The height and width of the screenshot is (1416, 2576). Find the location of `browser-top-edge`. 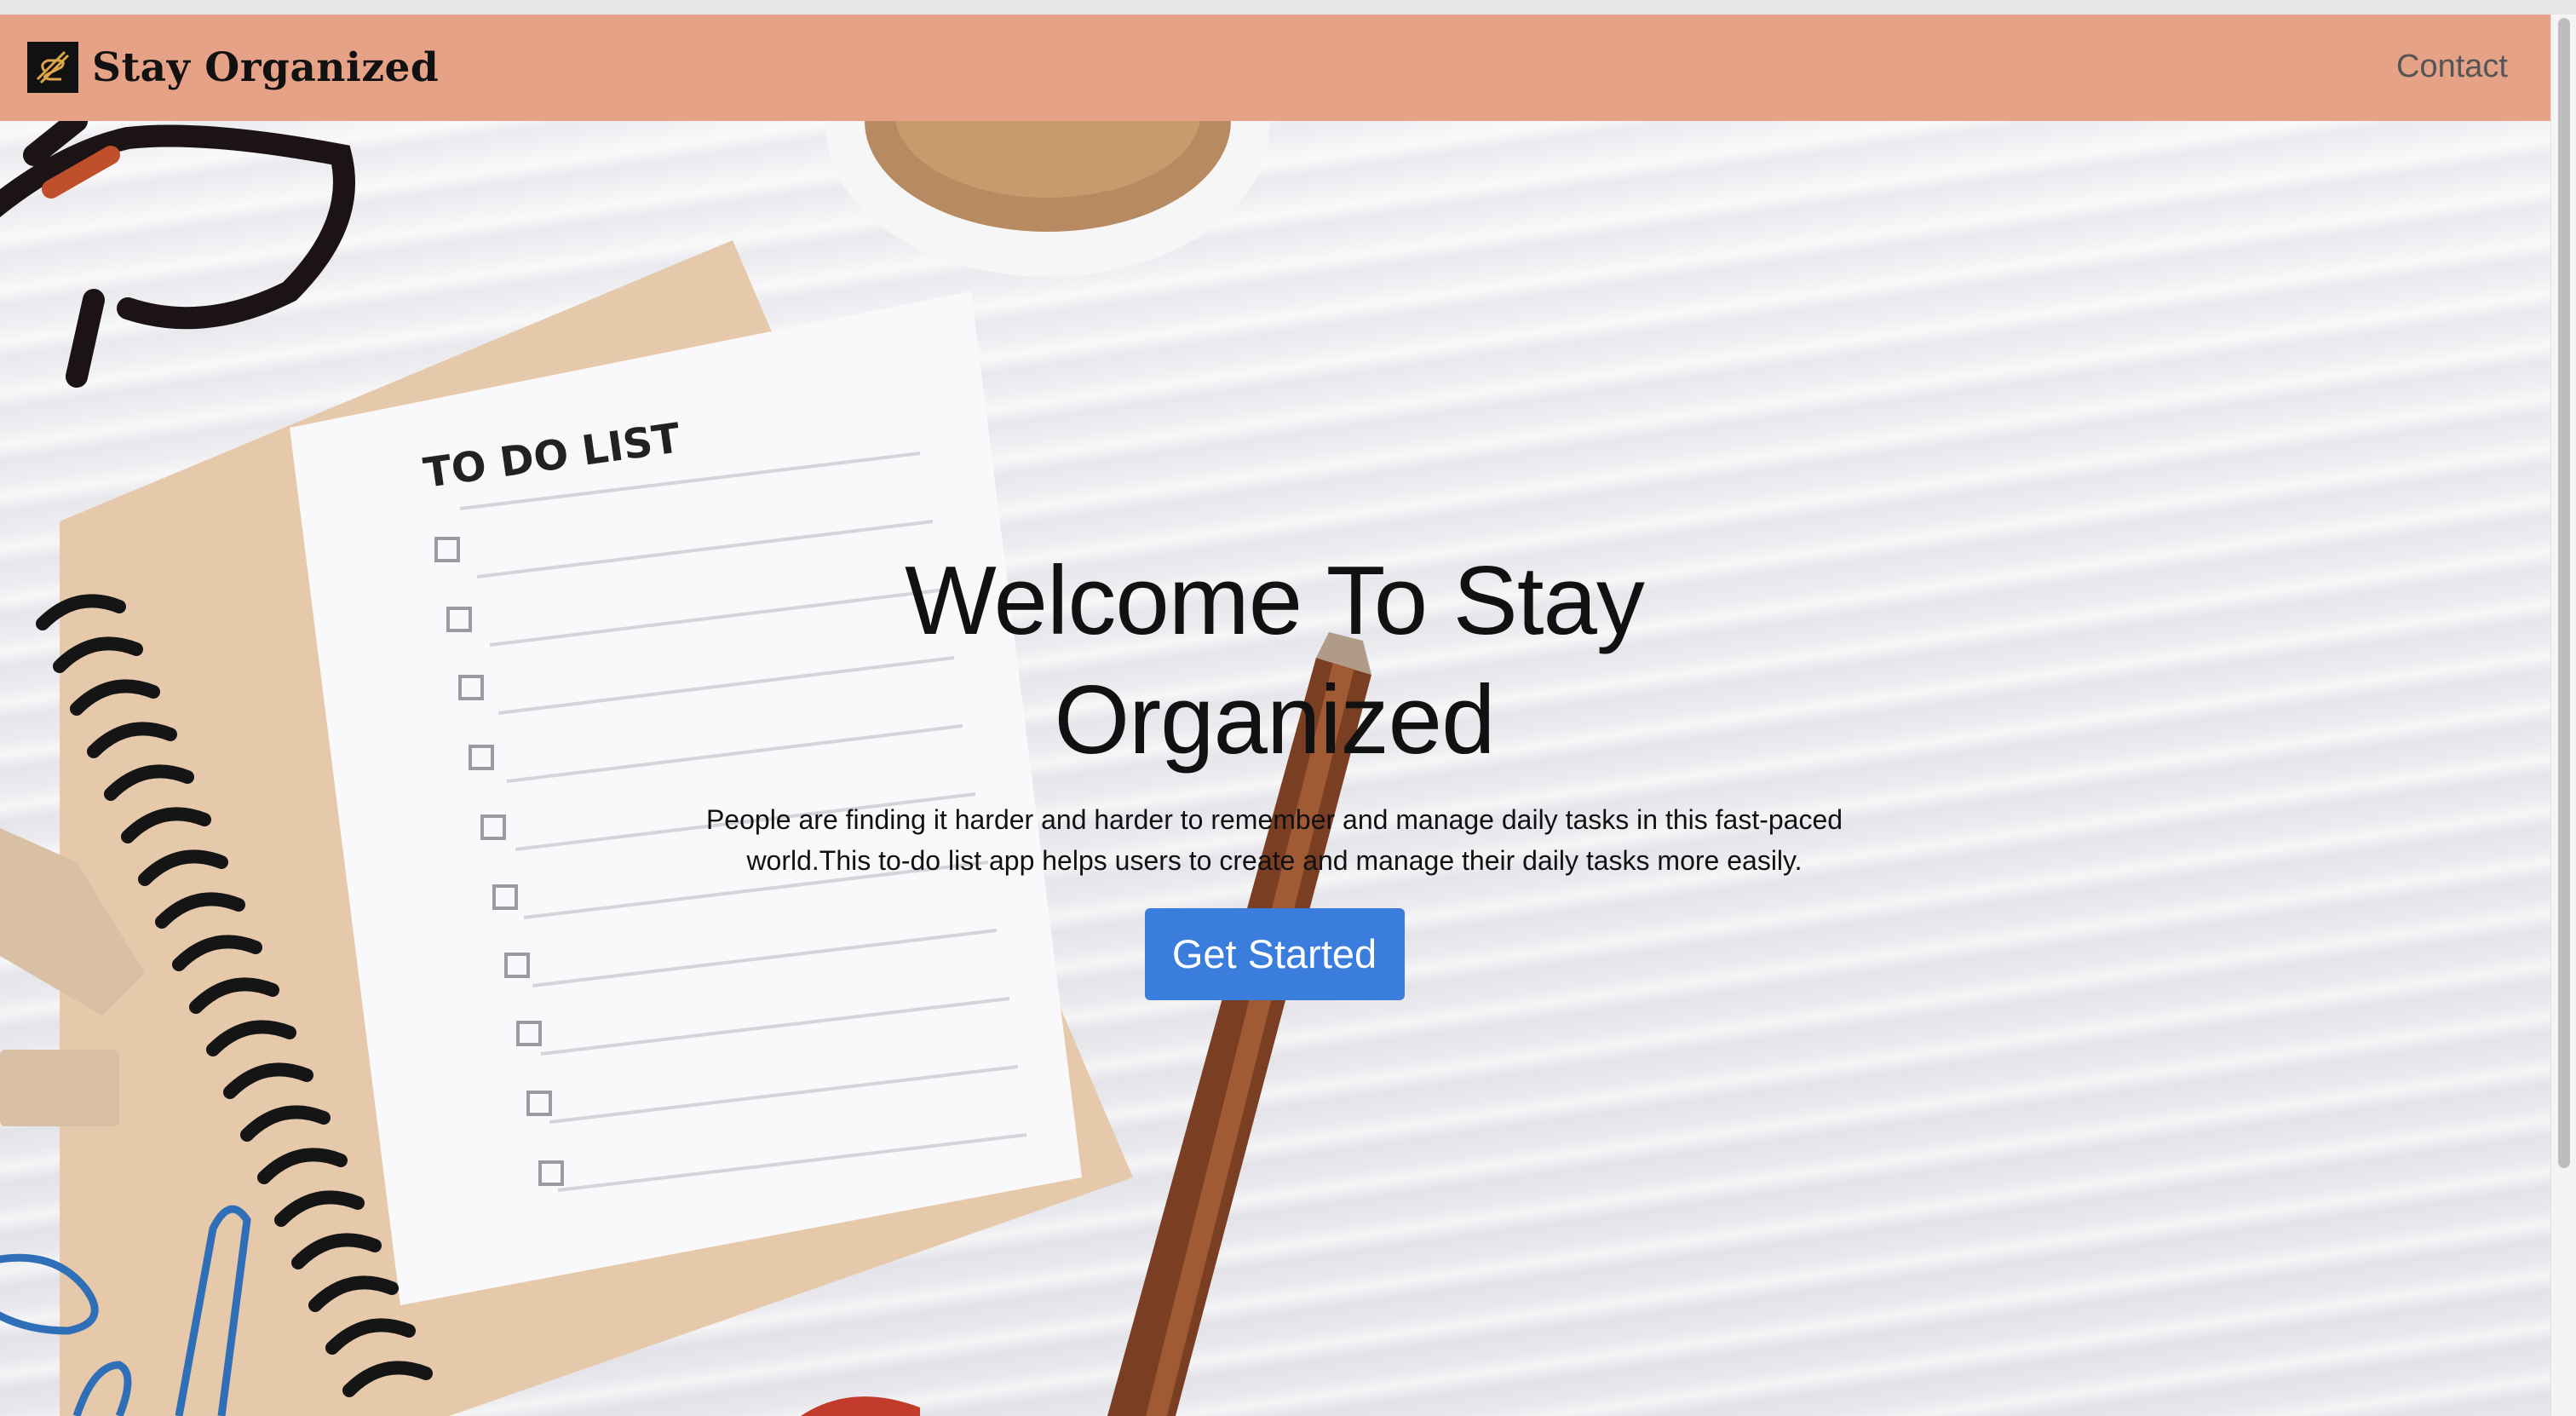

browser-top-edge is located at coordinates (1288, 7).